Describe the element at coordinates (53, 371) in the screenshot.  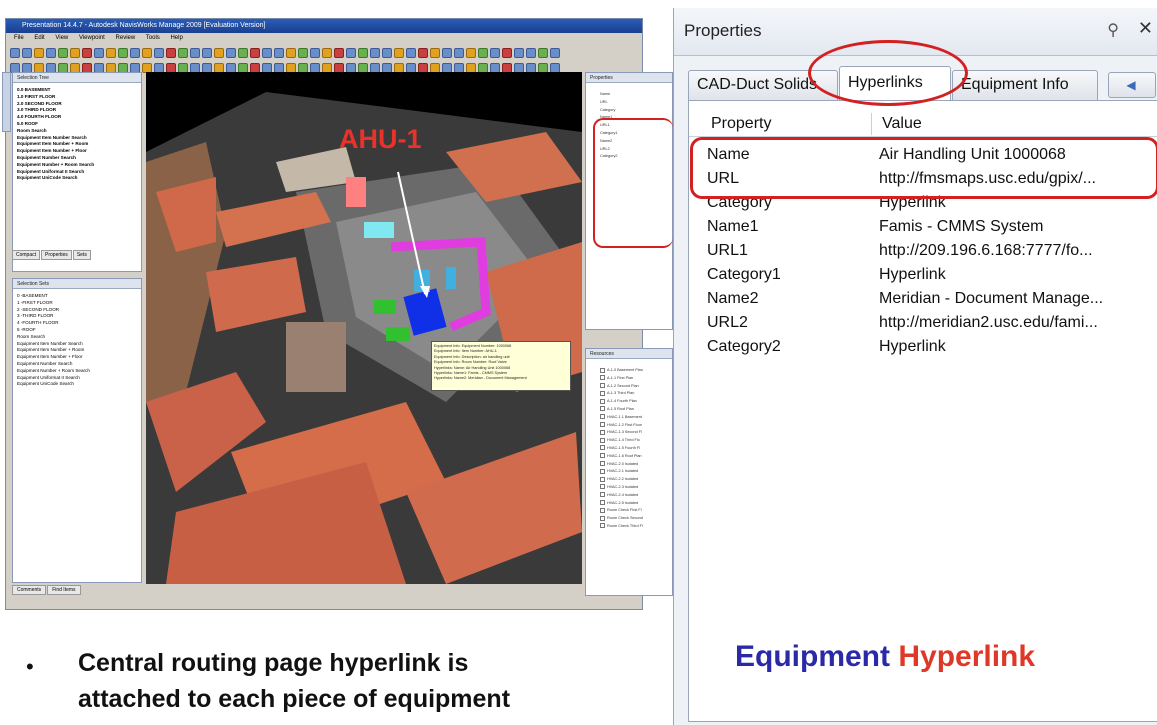
I see `set-item: Equipment Number + Room Search` at that location.